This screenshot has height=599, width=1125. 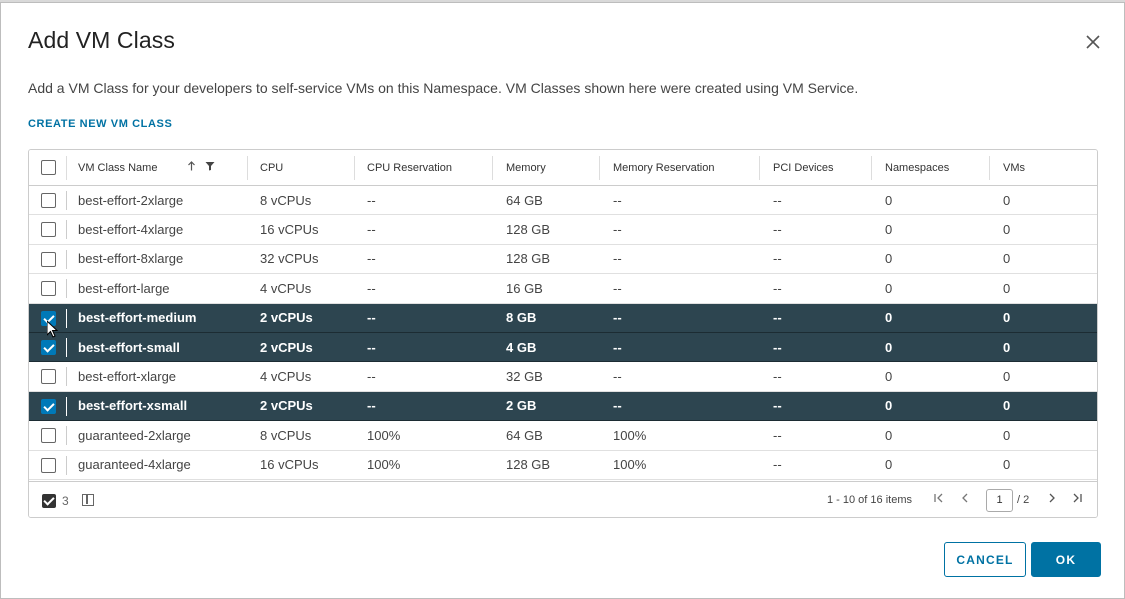 I want to click on column-header-cpu: CPU, so click(x=271, y=167).